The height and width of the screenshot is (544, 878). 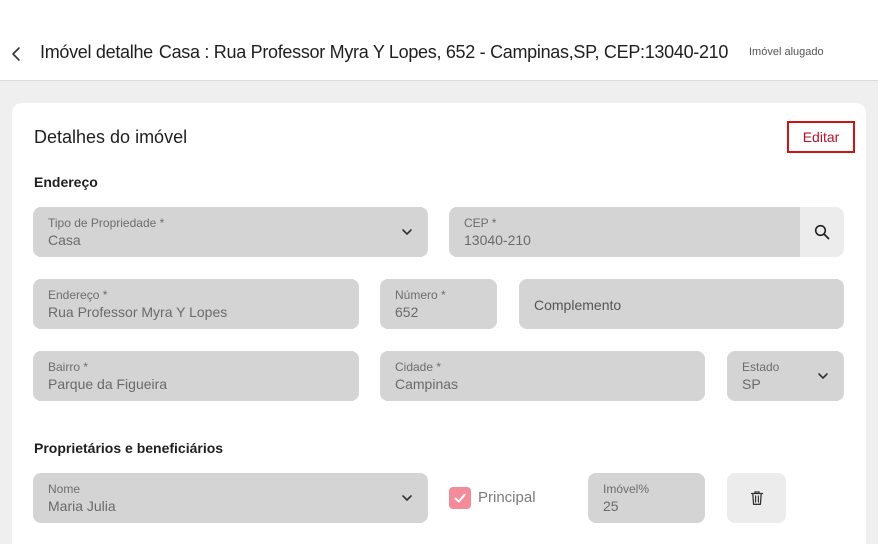 I want to click on street-value: Rua Professor Myra Y Lopes, so click(x=138, y=312).